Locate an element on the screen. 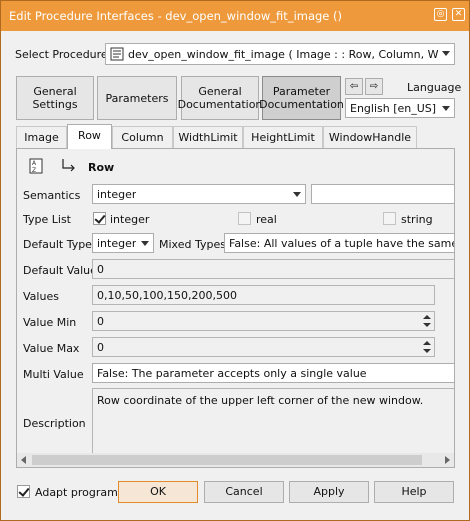 This screenshot has height=521, width=470. values-label: Values is located at coordinates (41, 296).